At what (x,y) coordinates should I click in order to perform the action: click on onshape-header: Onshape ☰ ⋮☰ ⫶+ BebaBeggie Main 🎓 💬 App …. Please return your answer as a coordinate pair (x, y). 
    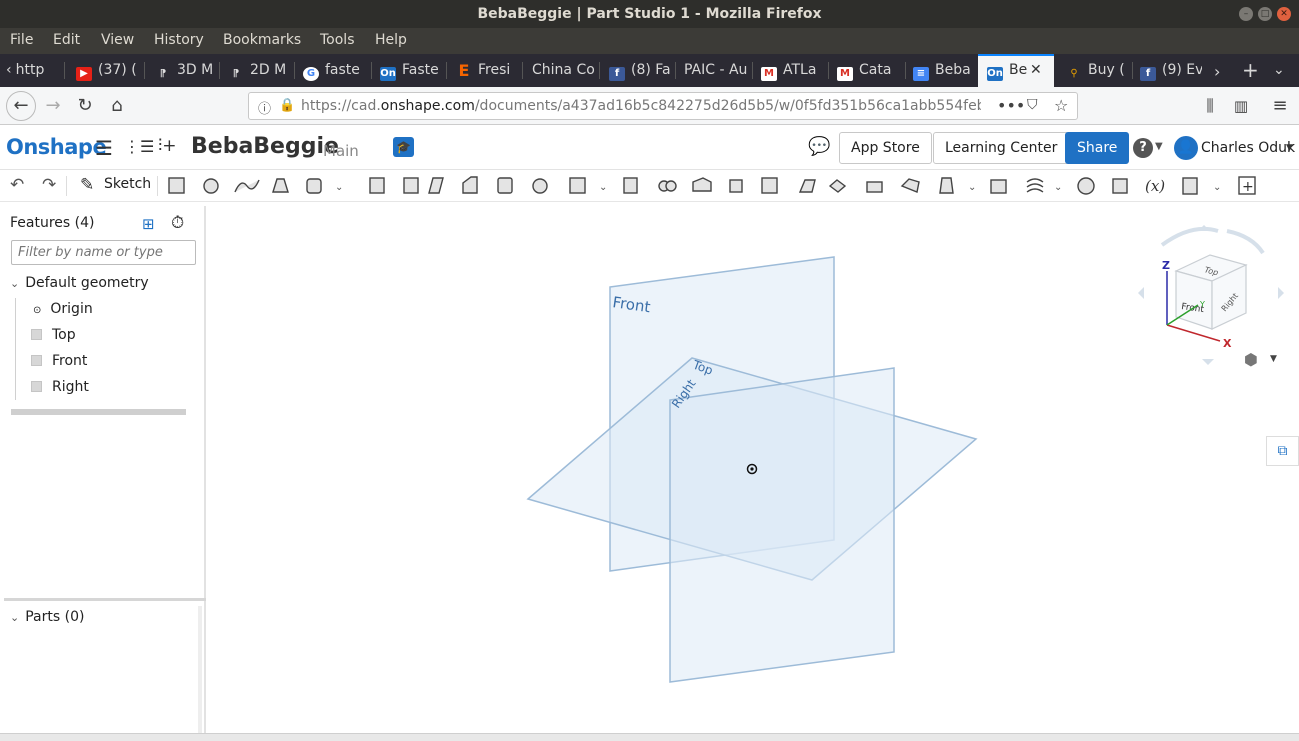
    Looking at the image, I should click on (649, 148).